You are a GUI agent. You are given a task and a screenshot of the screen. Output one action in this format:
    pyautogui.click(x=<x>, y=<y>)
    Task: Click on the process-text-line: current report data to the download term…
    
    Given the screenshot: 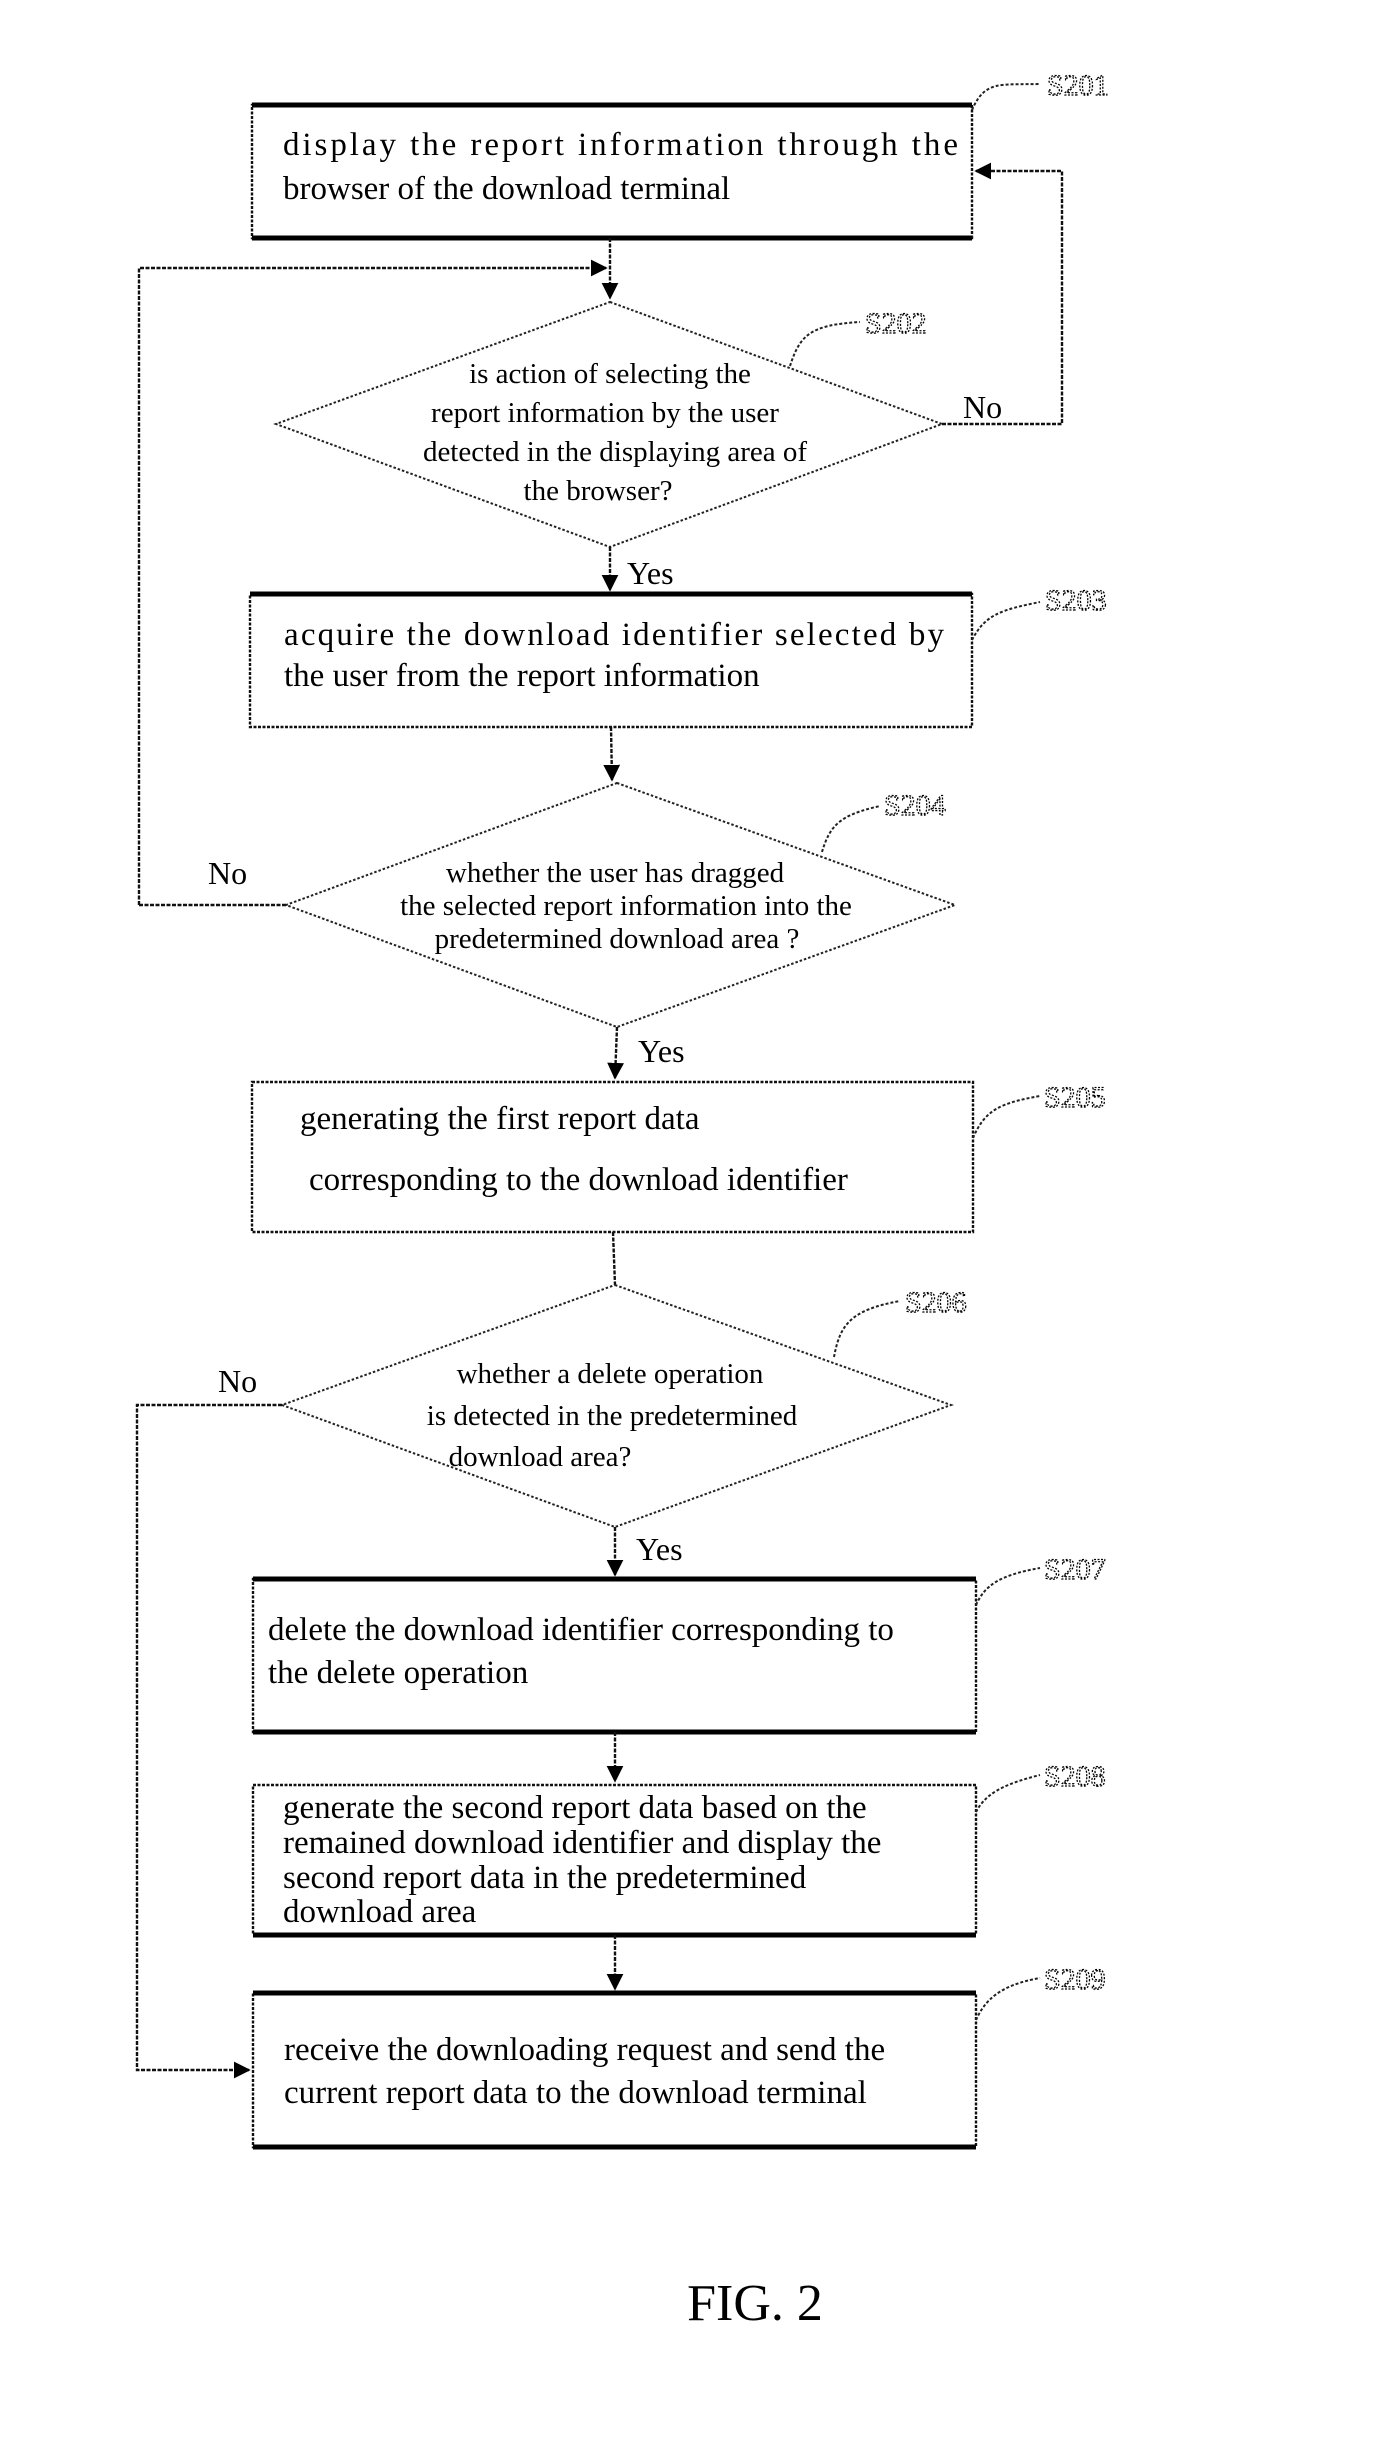 What is the action you would take?
    pyautogui.click(x=575, y=2093)
    